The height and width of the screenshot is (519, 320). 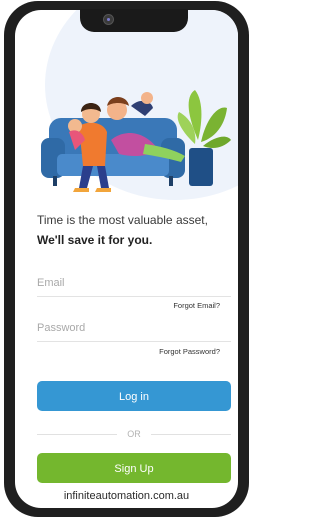 I want to click on child-illustration, so click(x=89, y=147).